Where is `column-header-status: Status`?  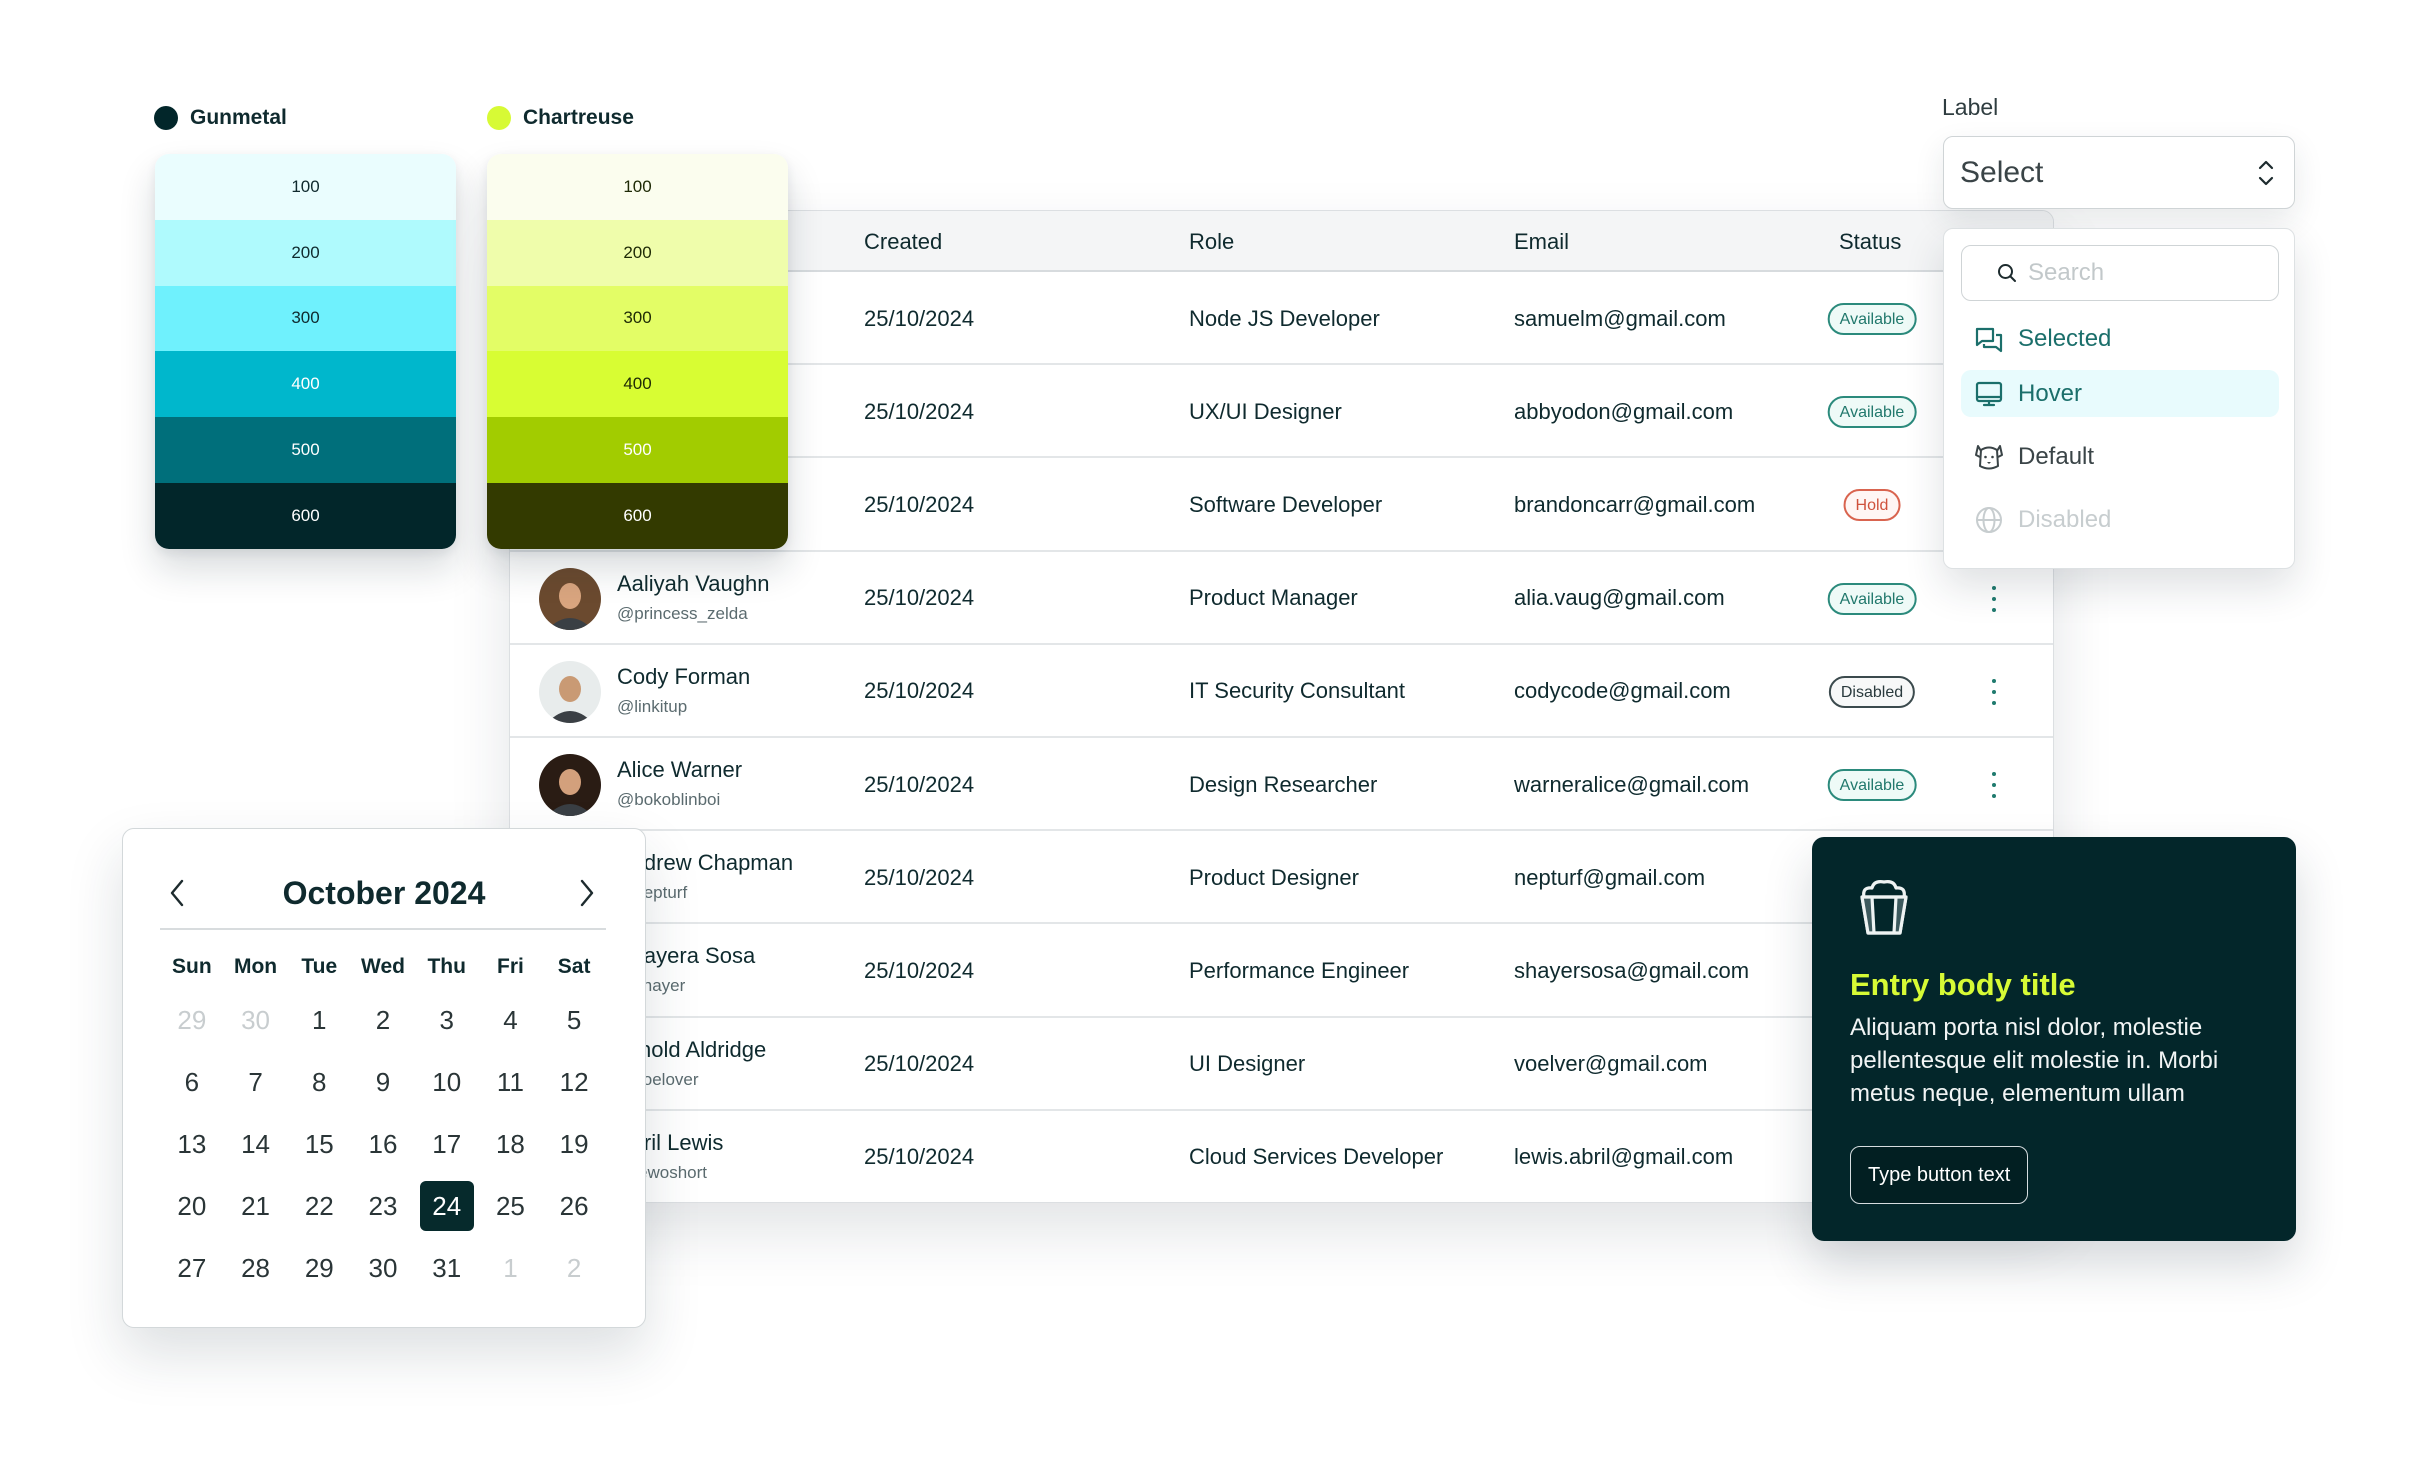
column-header-status: Status is located at coordinates (1870, 241).